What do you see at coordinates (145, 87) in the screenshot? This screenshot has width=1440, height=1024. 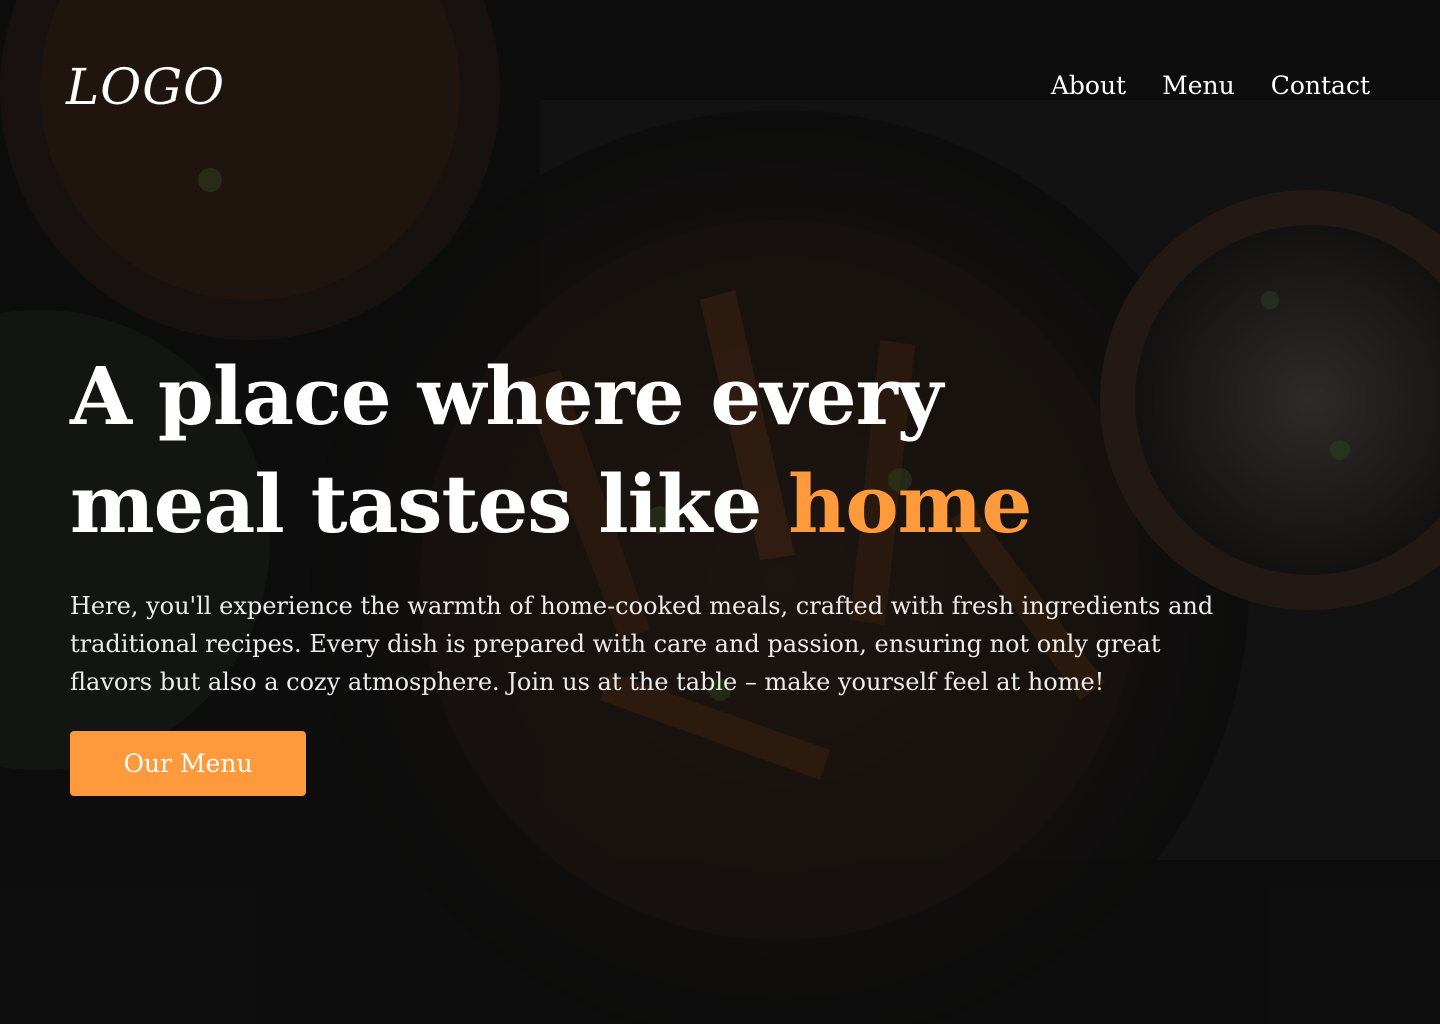 I see `logo: LOGO` at bounding box center [145, 87].